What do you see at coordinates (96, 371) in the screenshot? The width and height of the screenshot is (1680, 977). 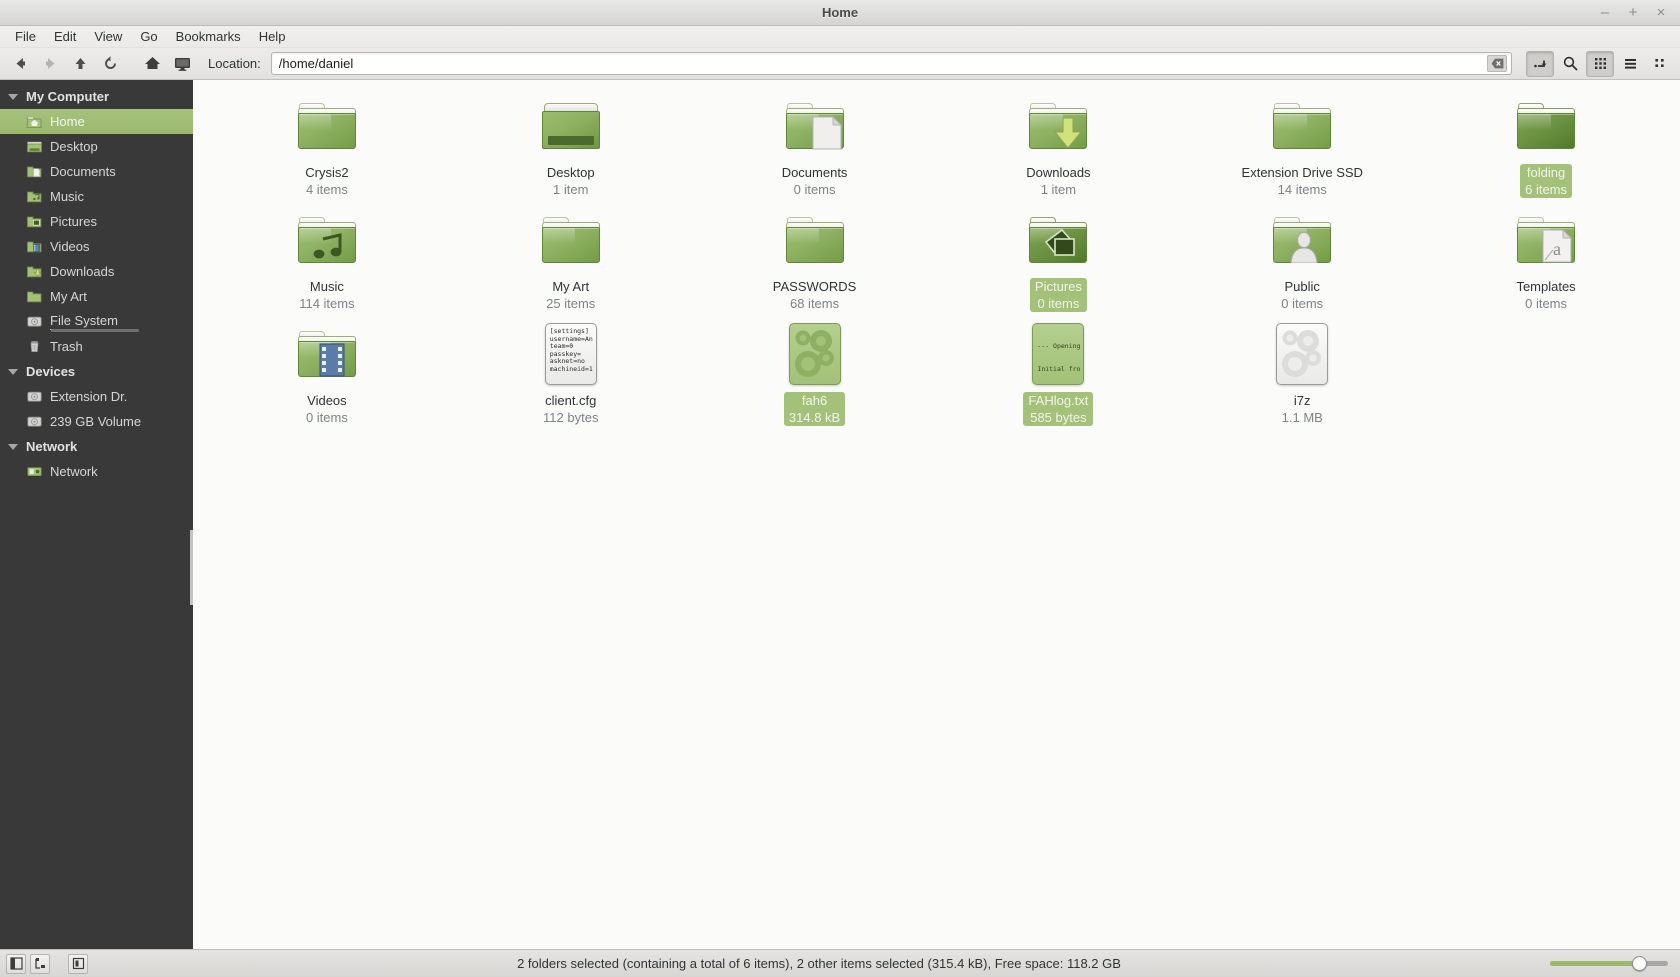 I see `sidebar-group-devices: Devices` at bounding box center [96, 371].